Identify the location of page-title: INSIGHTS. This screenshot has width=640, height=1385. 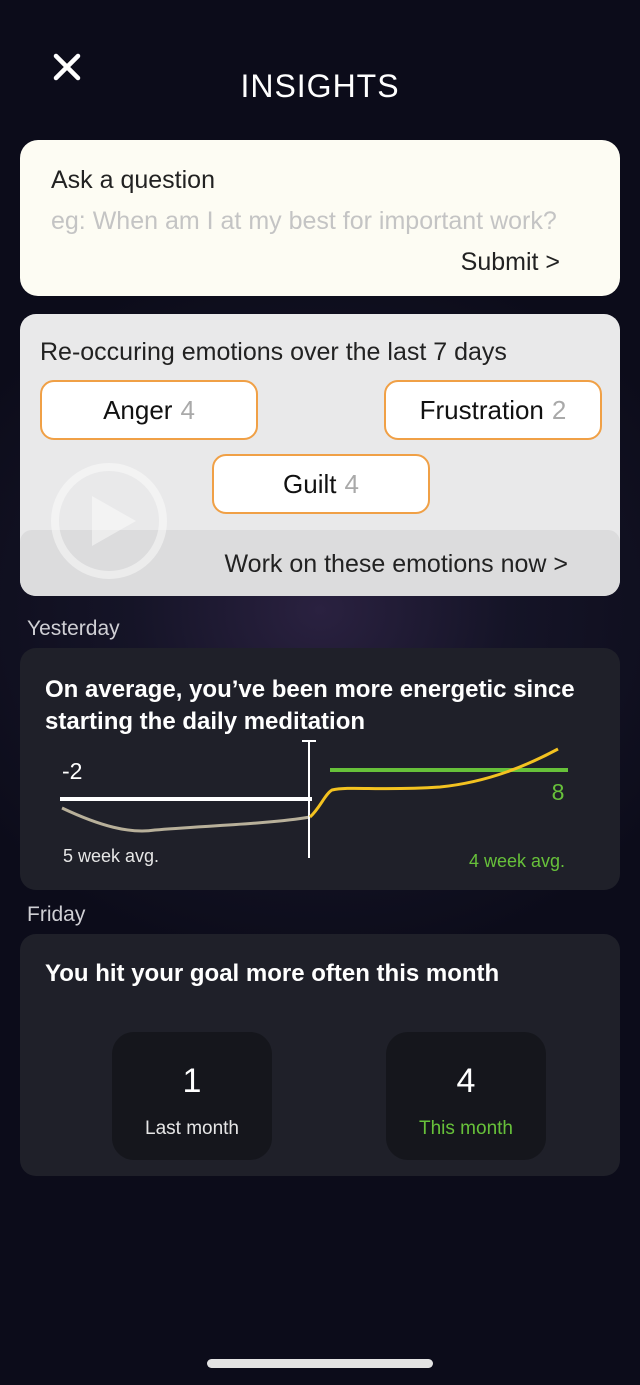
(320, 86).